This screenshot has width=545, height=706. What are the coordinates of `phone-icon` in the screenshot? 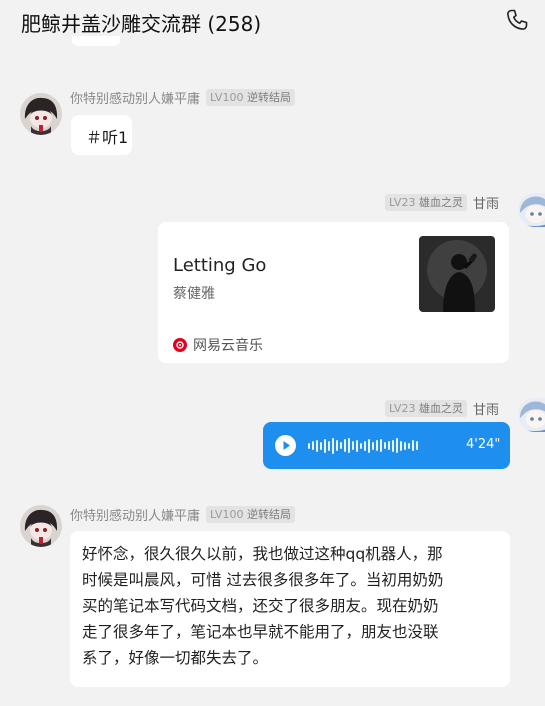 It's located at (517, 20).